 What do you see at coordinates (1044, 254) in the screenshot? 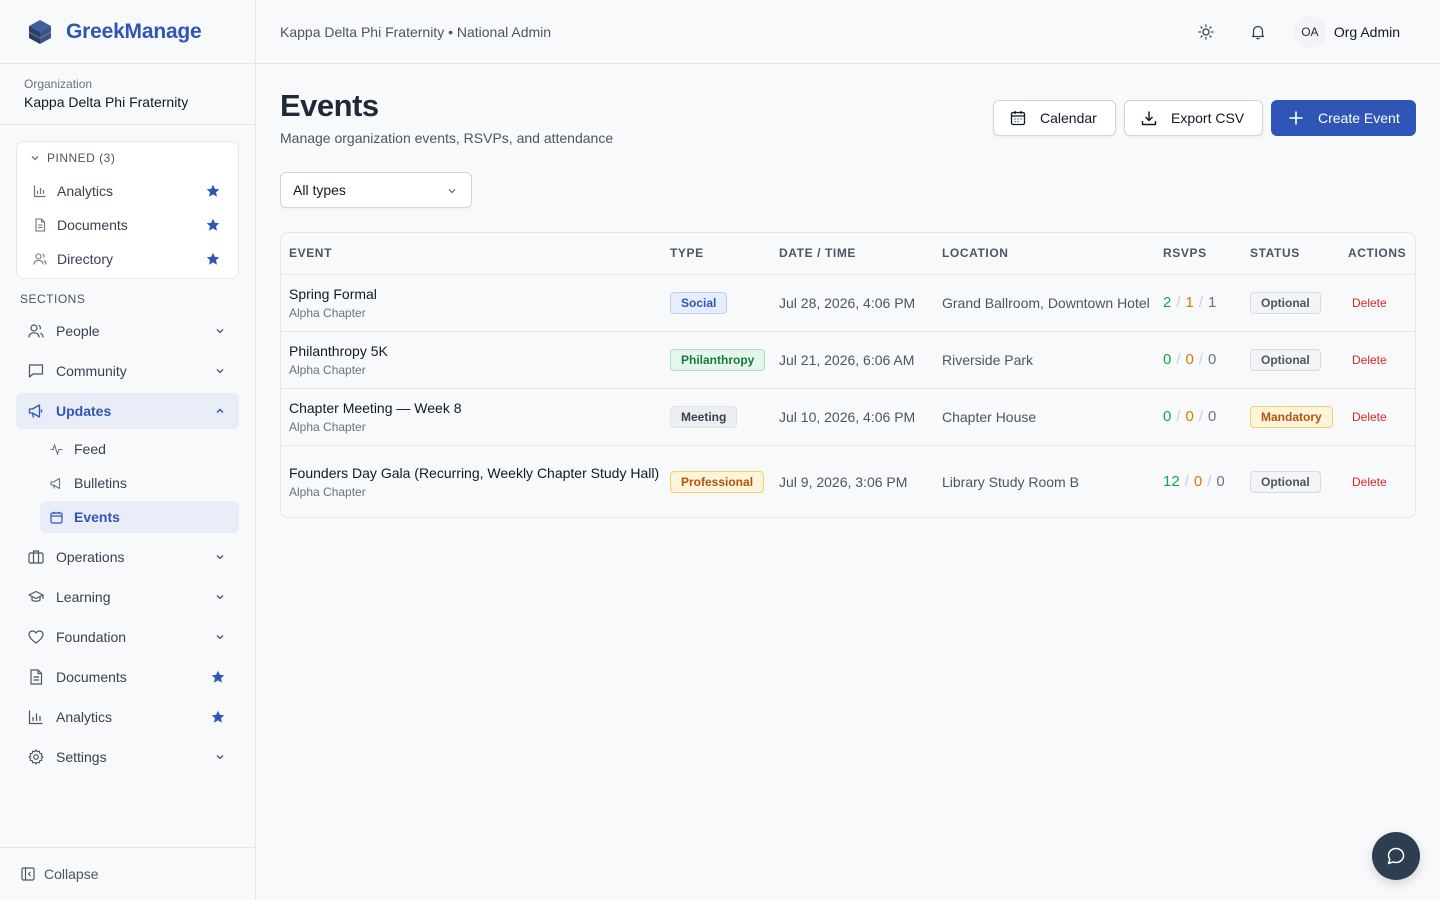
I see `column-header-location: LOCATION` at bounding box center [1044, 254].